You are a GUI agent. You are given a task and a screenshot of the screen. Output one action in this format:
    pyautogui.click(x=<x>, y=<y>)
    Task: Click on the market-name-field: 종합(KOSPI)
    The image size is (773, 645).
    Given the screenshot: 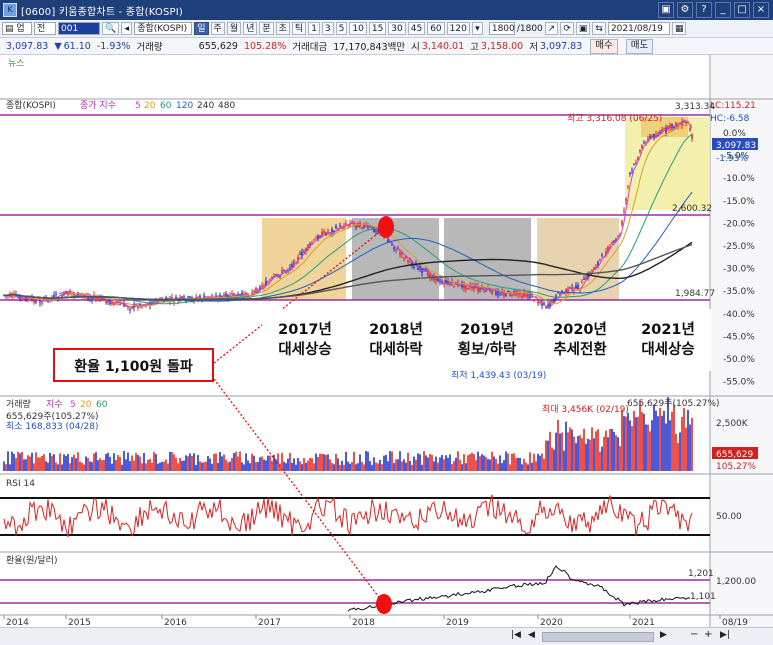 What is the action you would take?
    pyautogui.click(x=163, y=28)
    